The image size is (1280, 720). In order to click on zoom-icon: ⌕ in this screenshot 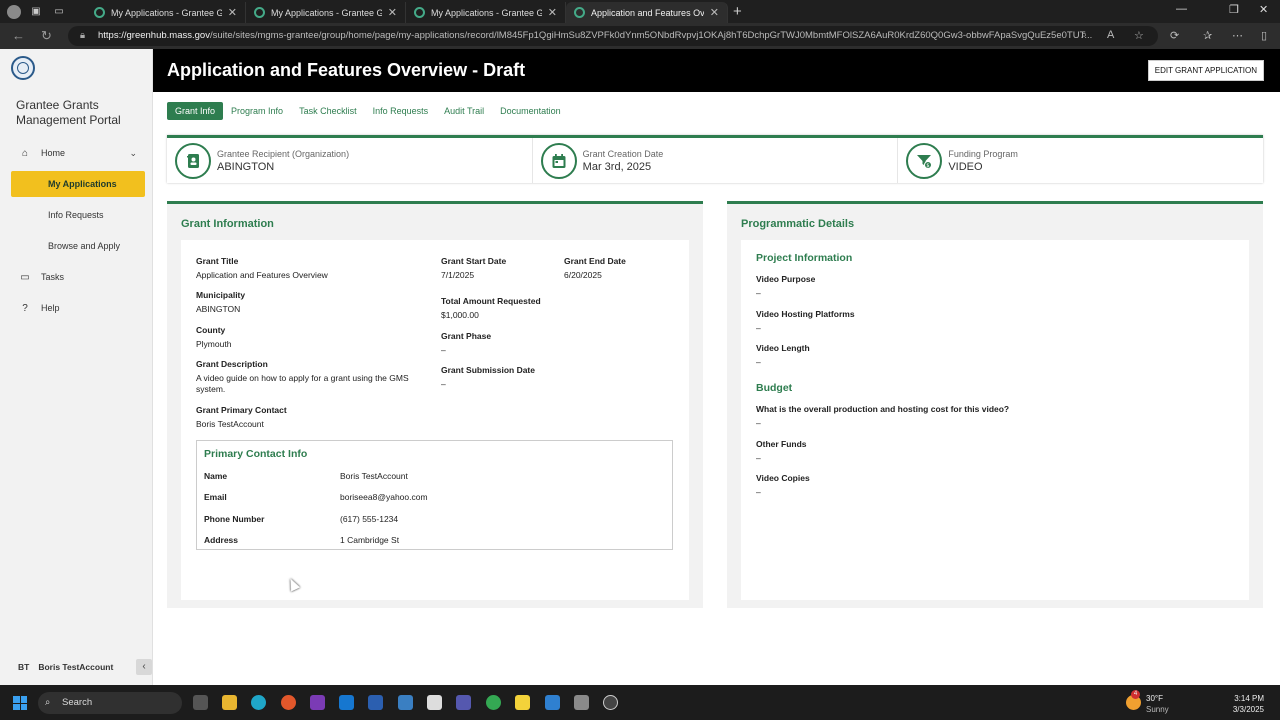, I will do `click(1084, 35)`.